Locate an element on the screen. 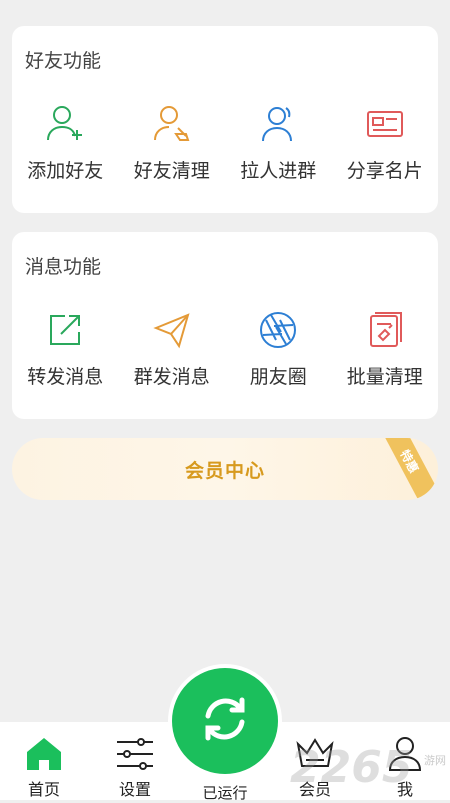 The width and height of the screenshot is (450, 803). refresh-icon is located at coordinates (225, 721).